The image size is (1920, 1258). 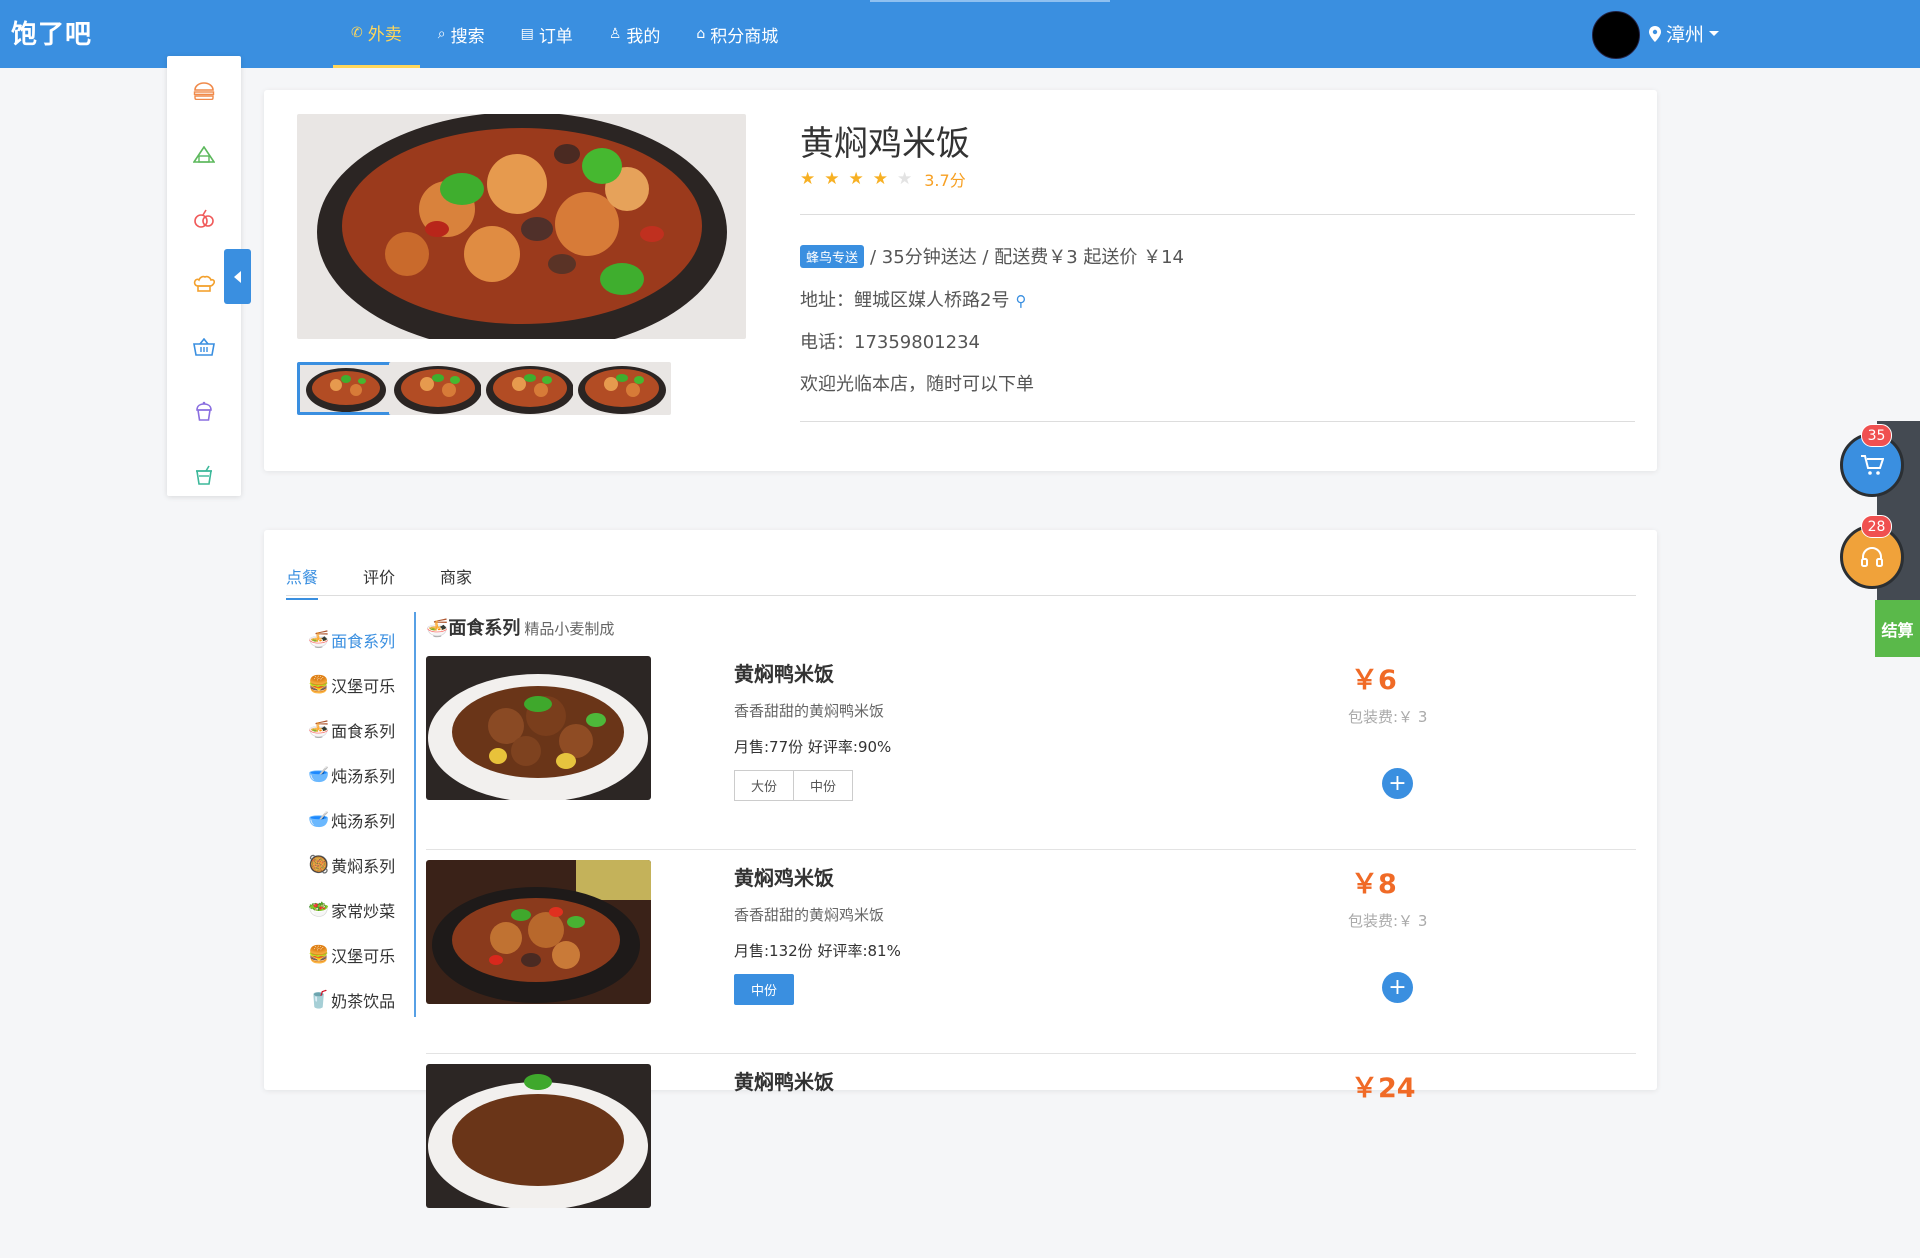 I want to click on category-item: 🥤 奶茶饮品, so click(x=351, y=999).